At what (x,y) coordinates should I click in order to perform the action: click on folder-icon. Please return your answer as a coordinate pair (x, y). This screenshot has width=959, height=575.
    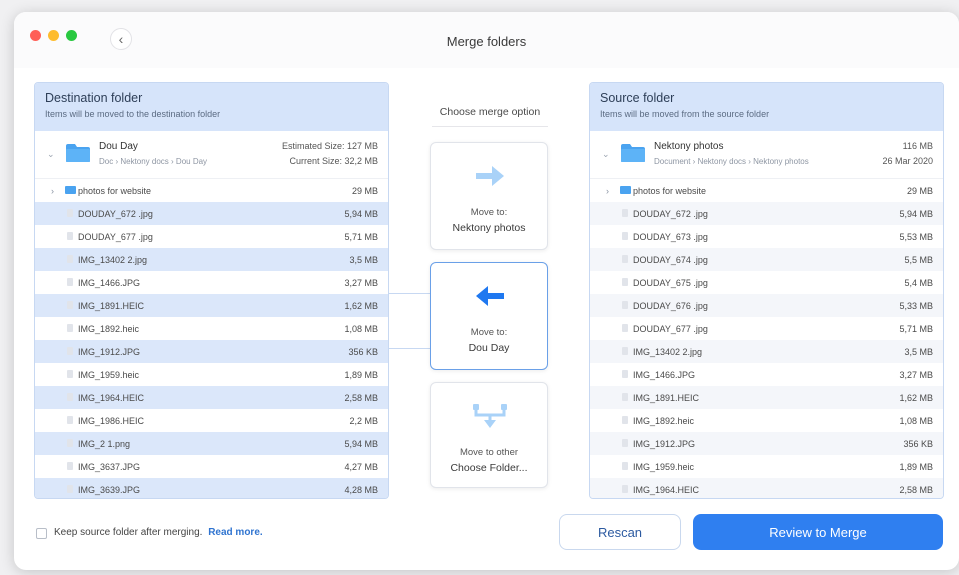
    Looking at the image, I should click on (78, 153).